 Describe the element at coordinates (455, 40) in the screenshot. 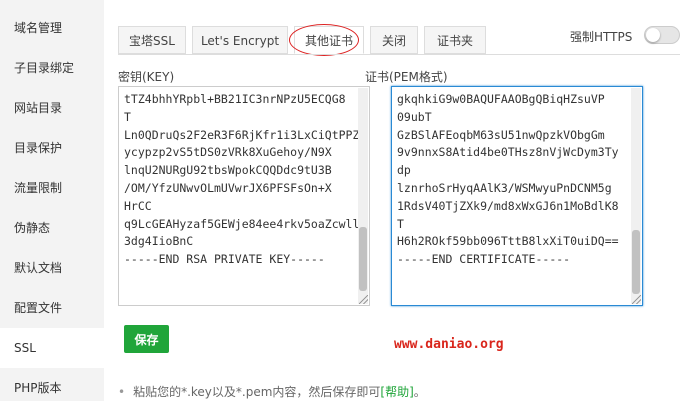

I see `tab-cert-folder: 证书夹` at that location.